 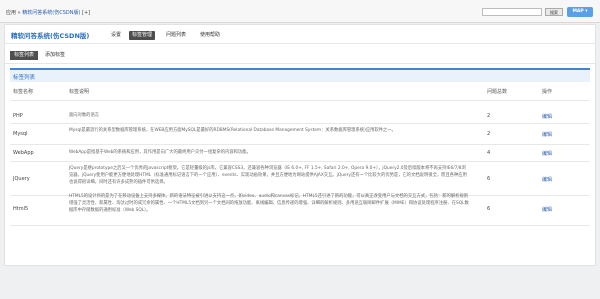 I want to click on column-header-action: 操作, so click(x=547, y=92).